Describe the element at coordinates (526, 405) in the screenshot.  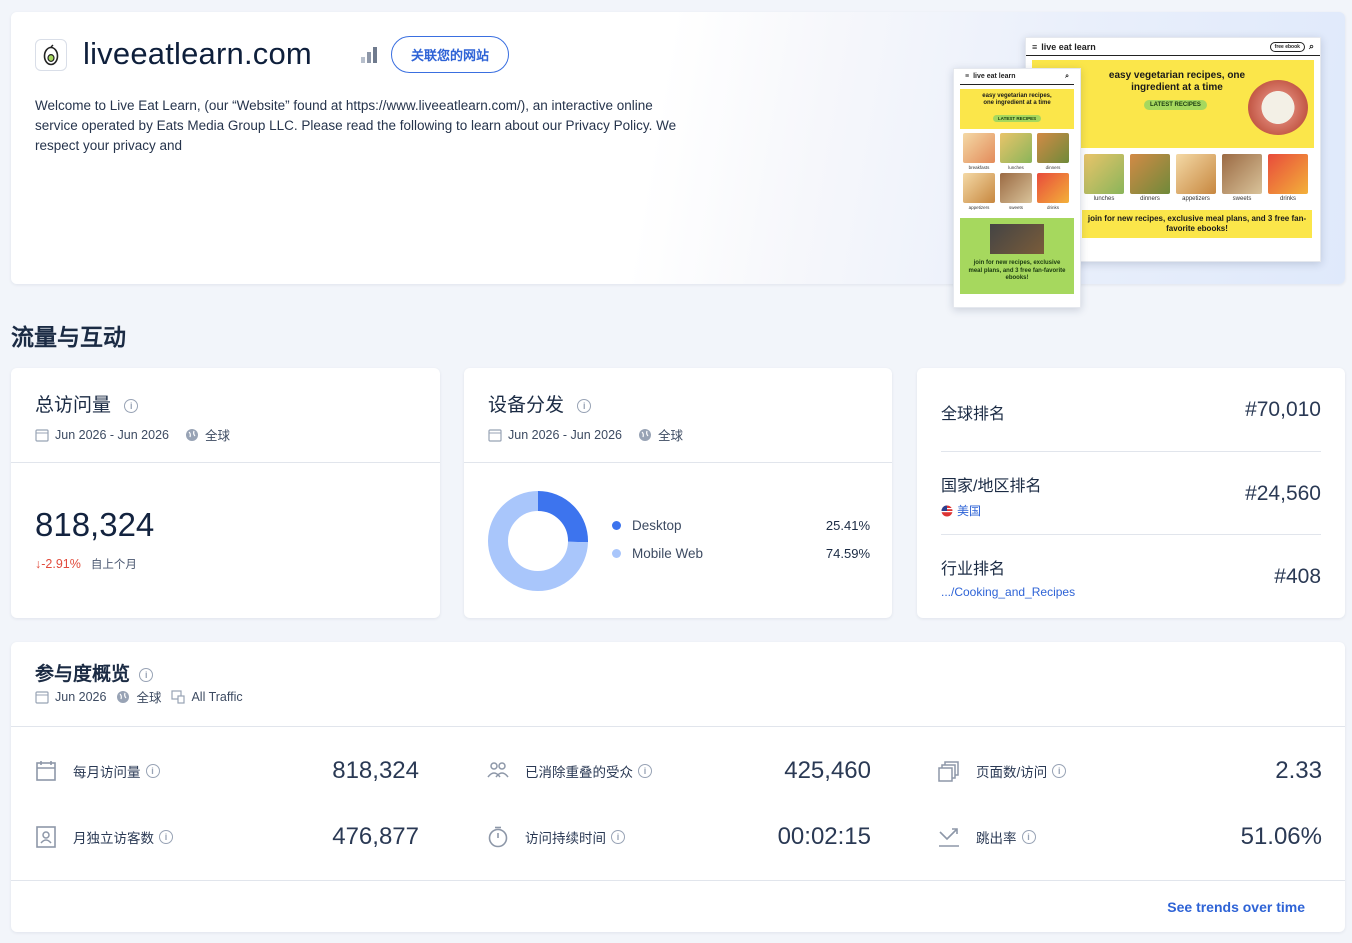
I see `card-title: 设备分发` at that location.